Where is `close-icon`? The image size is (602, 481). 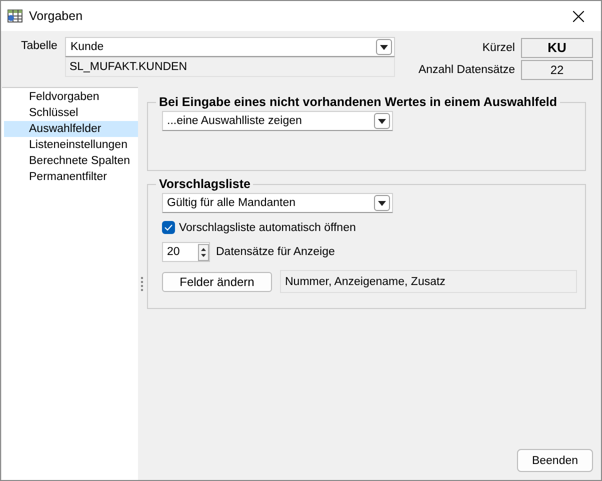 close-icon is located at coordinates (578, 16).